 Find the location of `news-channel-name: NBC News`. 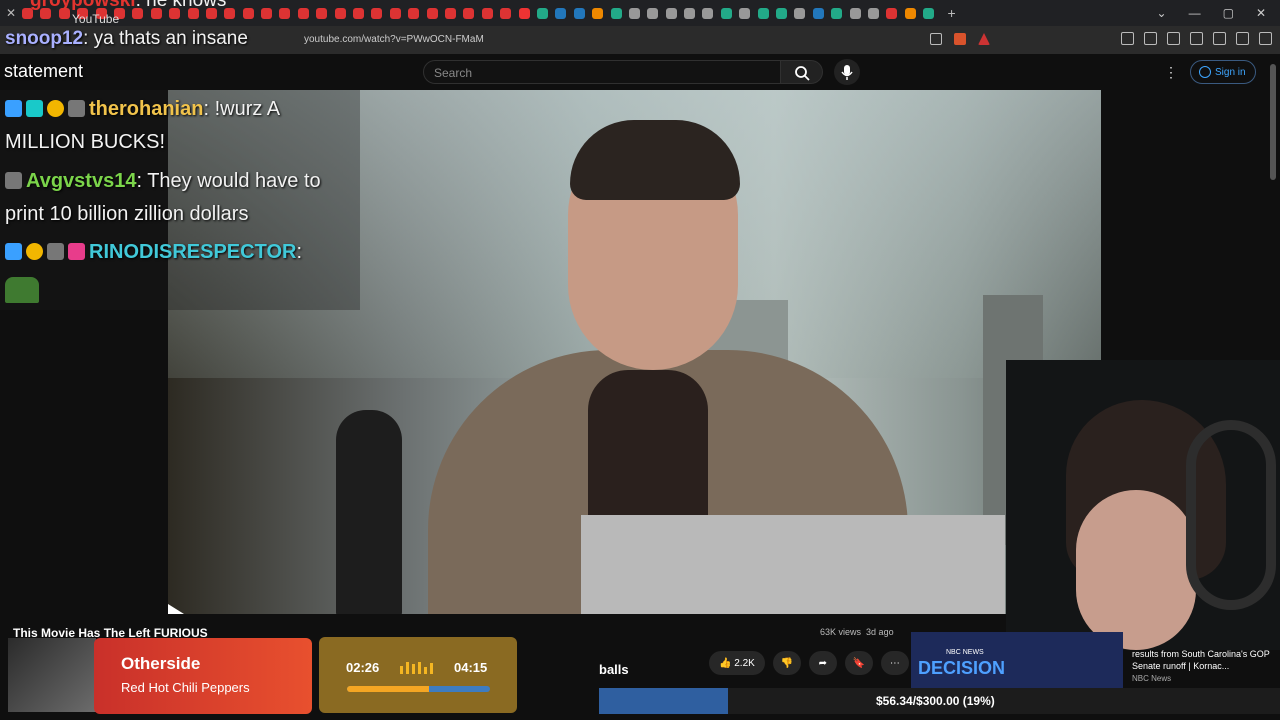

news-channel-name: NBC News is located at coordinates (1151, 678).